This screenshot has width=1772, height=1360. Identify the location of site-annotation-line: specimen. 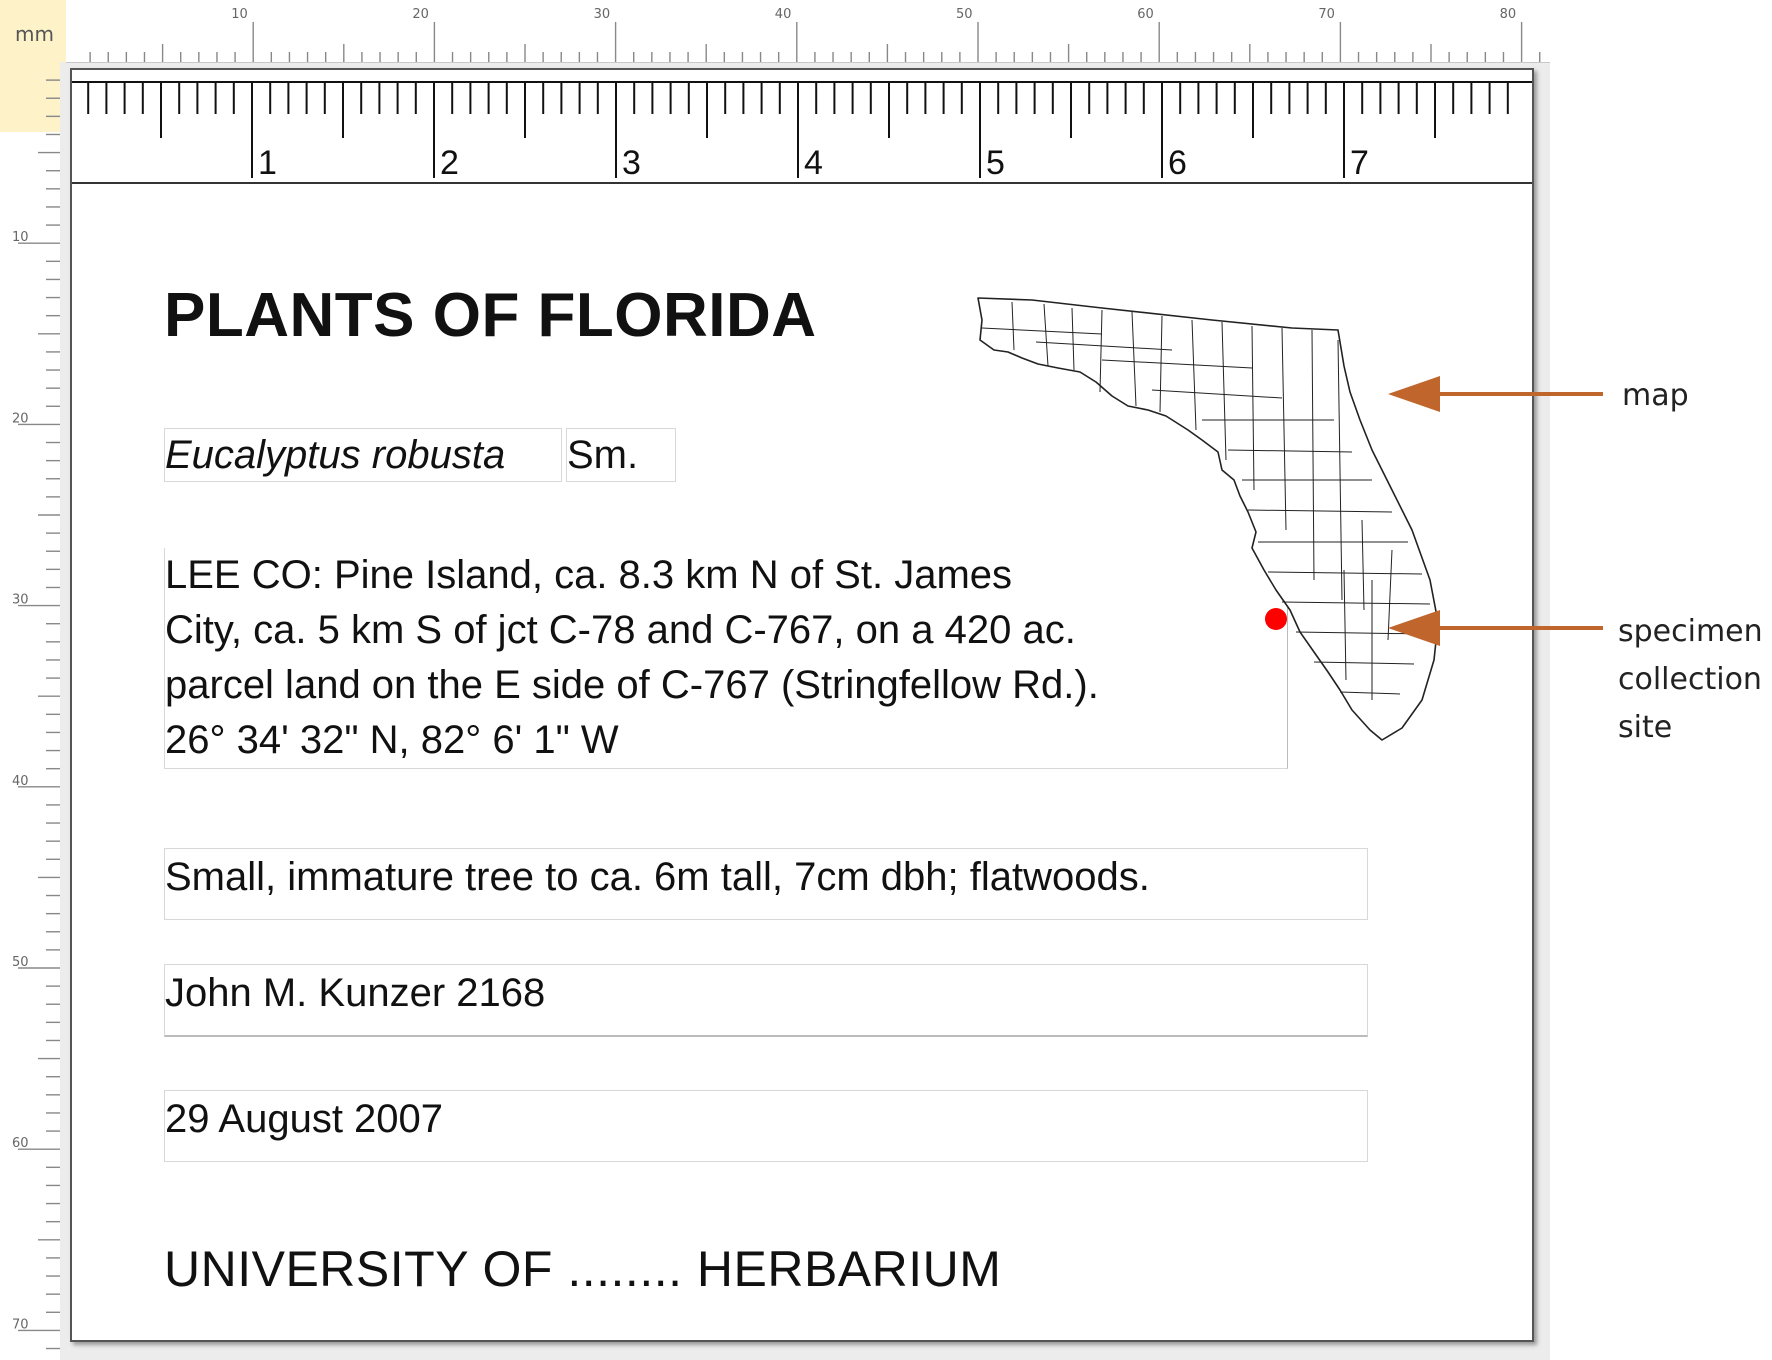
(1690, 631).